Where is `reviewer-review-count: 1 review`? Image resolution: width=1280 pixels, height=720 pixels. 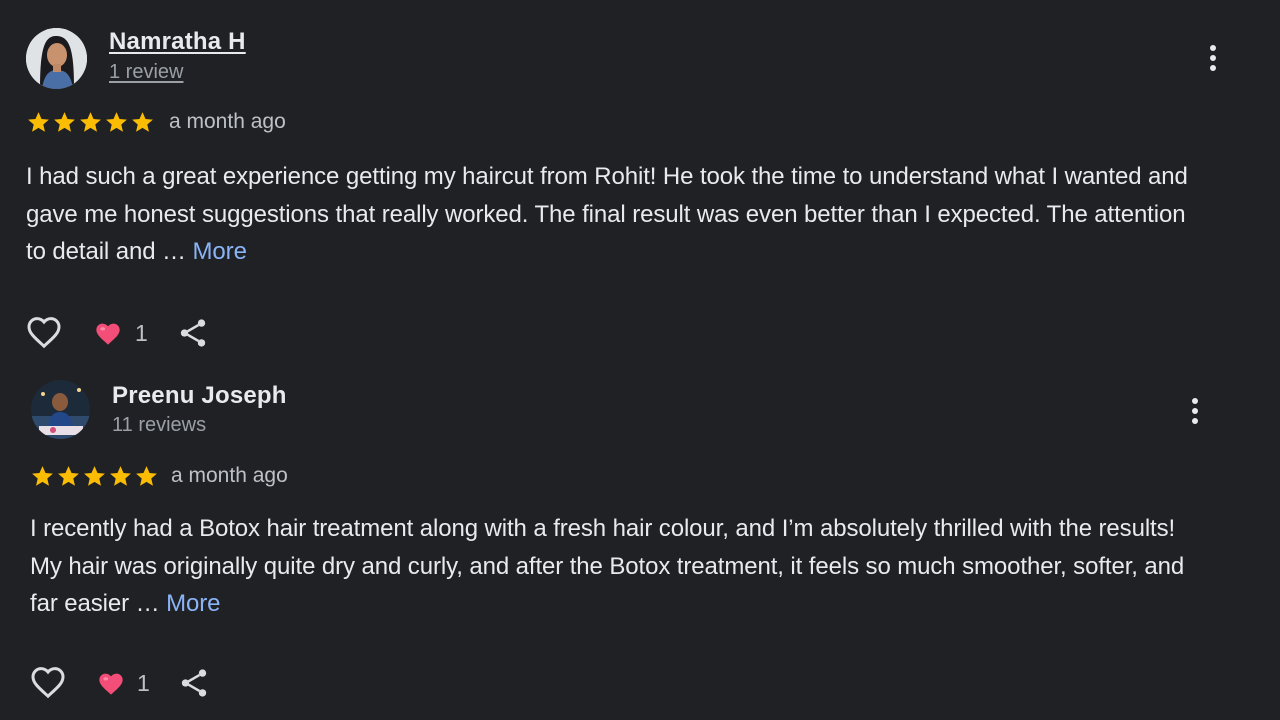
reviewer-review-count: 1 review is located at coordinates (146, 72).